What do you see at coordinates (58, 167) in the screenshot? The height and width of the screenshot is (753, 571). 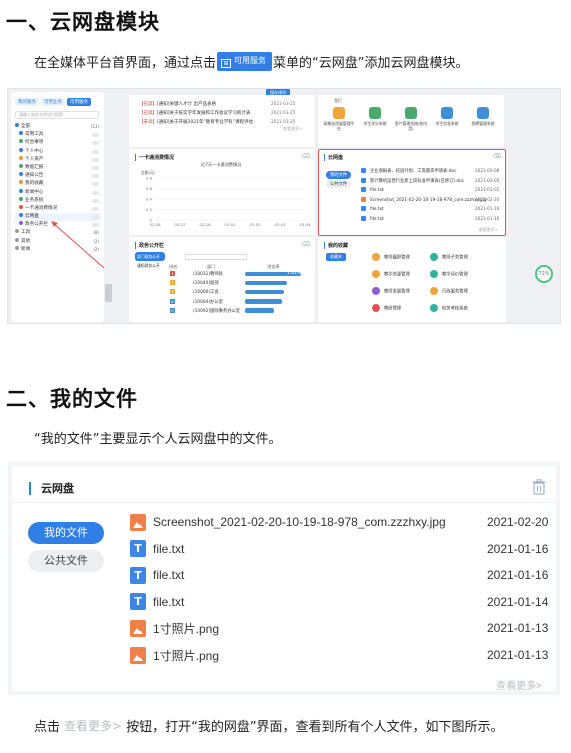 I see `tree-item: 数据汇报` at bounding box center [58, 167].